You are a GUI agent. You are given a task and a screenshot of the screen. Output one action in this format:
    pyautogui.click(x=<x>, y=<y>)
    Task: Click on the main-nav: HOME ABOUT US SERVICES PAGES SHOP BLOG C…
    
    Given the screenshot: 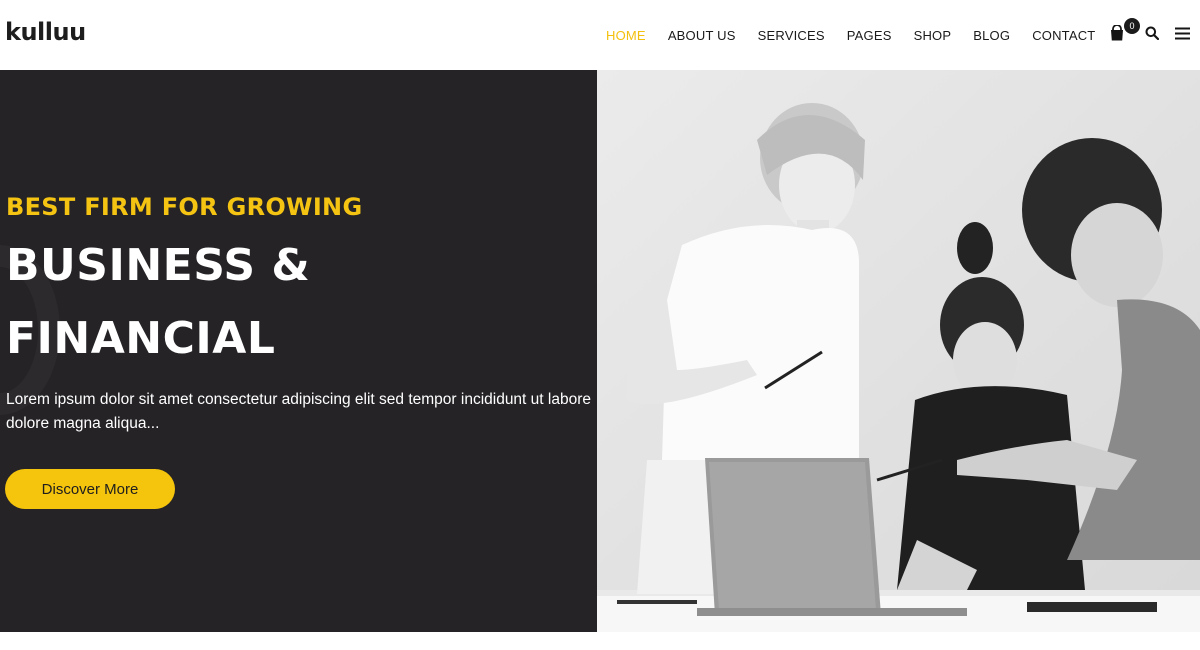 What is the action you would take?
    pyautogui.click(x=861, y=35)
    